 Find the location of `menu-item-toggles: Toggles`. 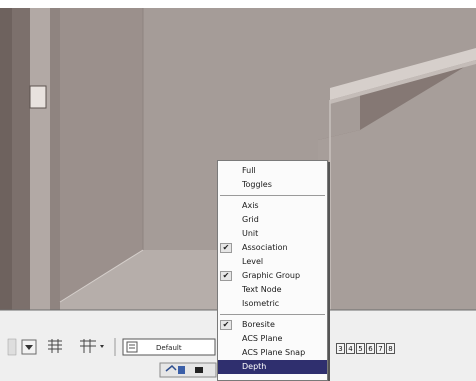

menu-item-toggles: Toggles is located at coordinates (272, 185).